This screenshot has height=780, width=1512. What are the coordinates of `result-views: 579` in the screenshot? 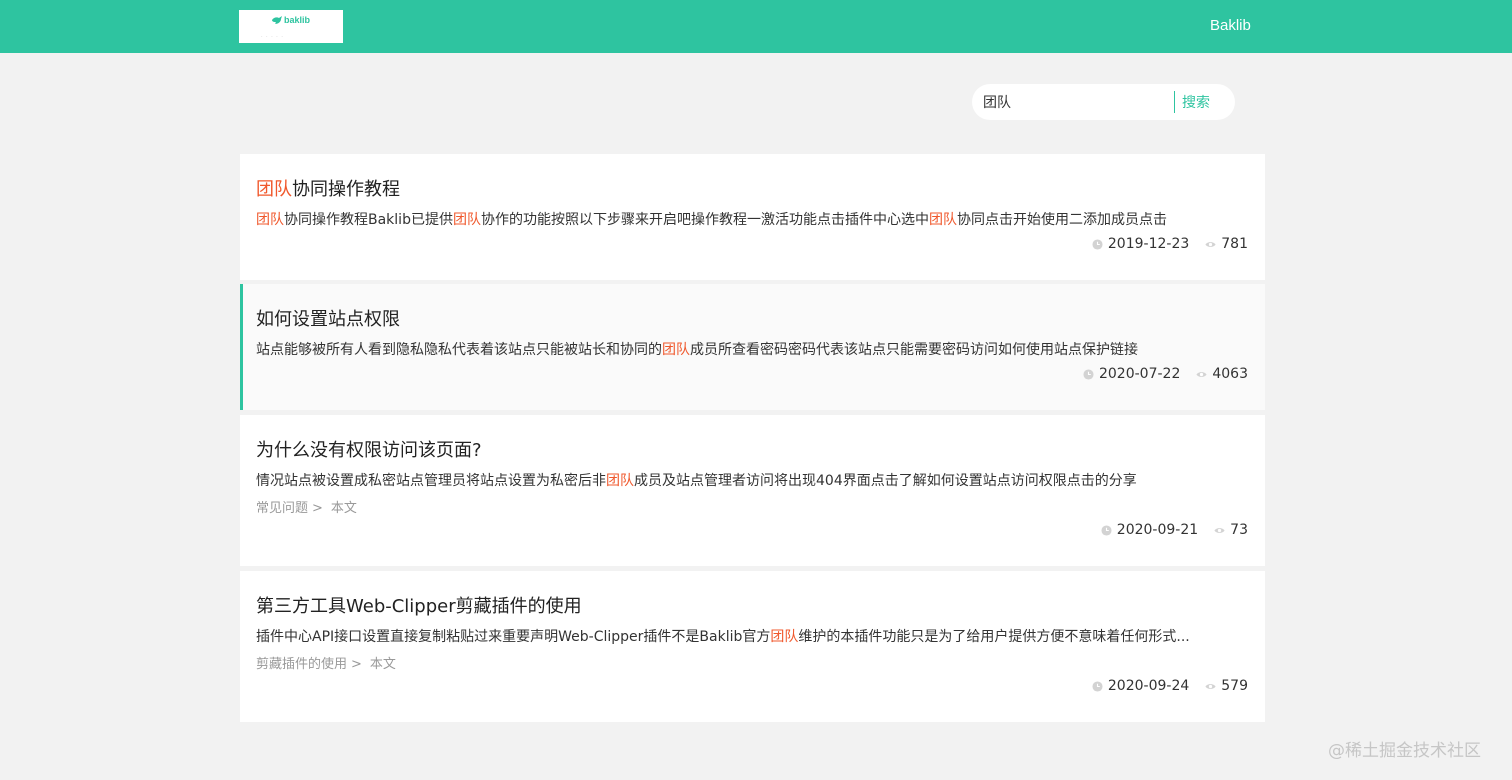 It's located at (1234, 686).